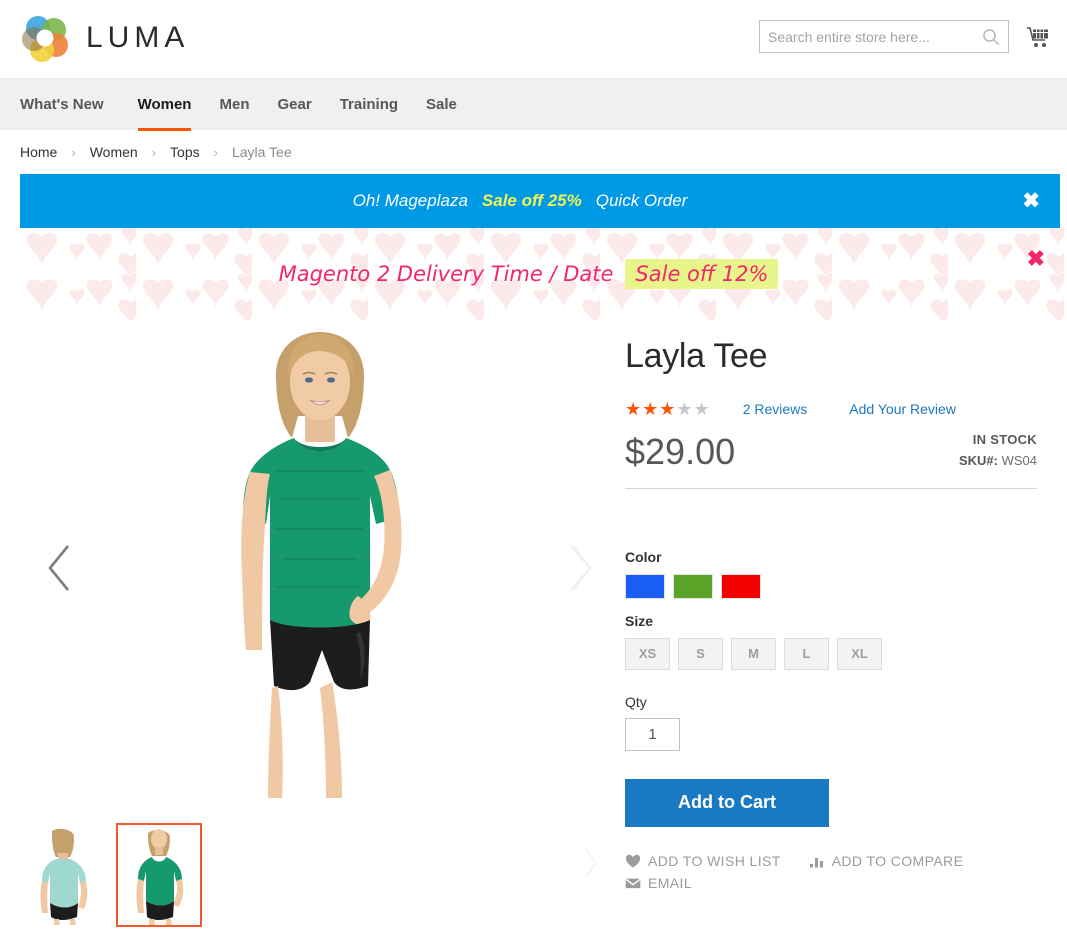 This screenshot has height=950, width=1067. Describe the element at coordinates (836, 609) in the screenshot. I see `color-option-group: Color Size XS S M L XL` at that location.